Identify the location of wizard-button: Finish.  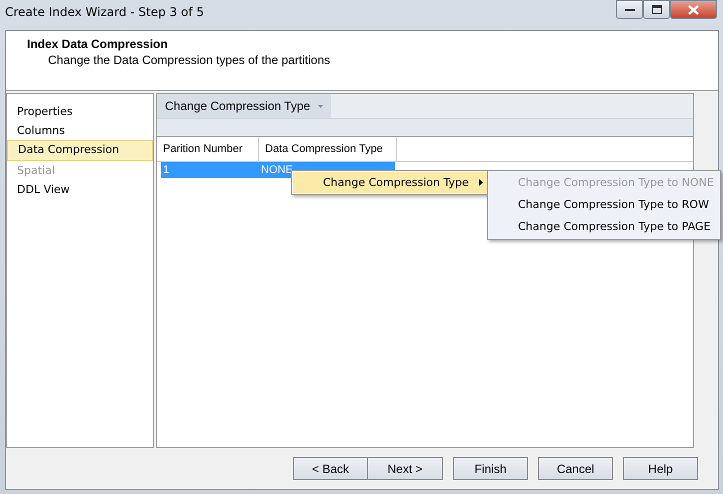
(490, 468).